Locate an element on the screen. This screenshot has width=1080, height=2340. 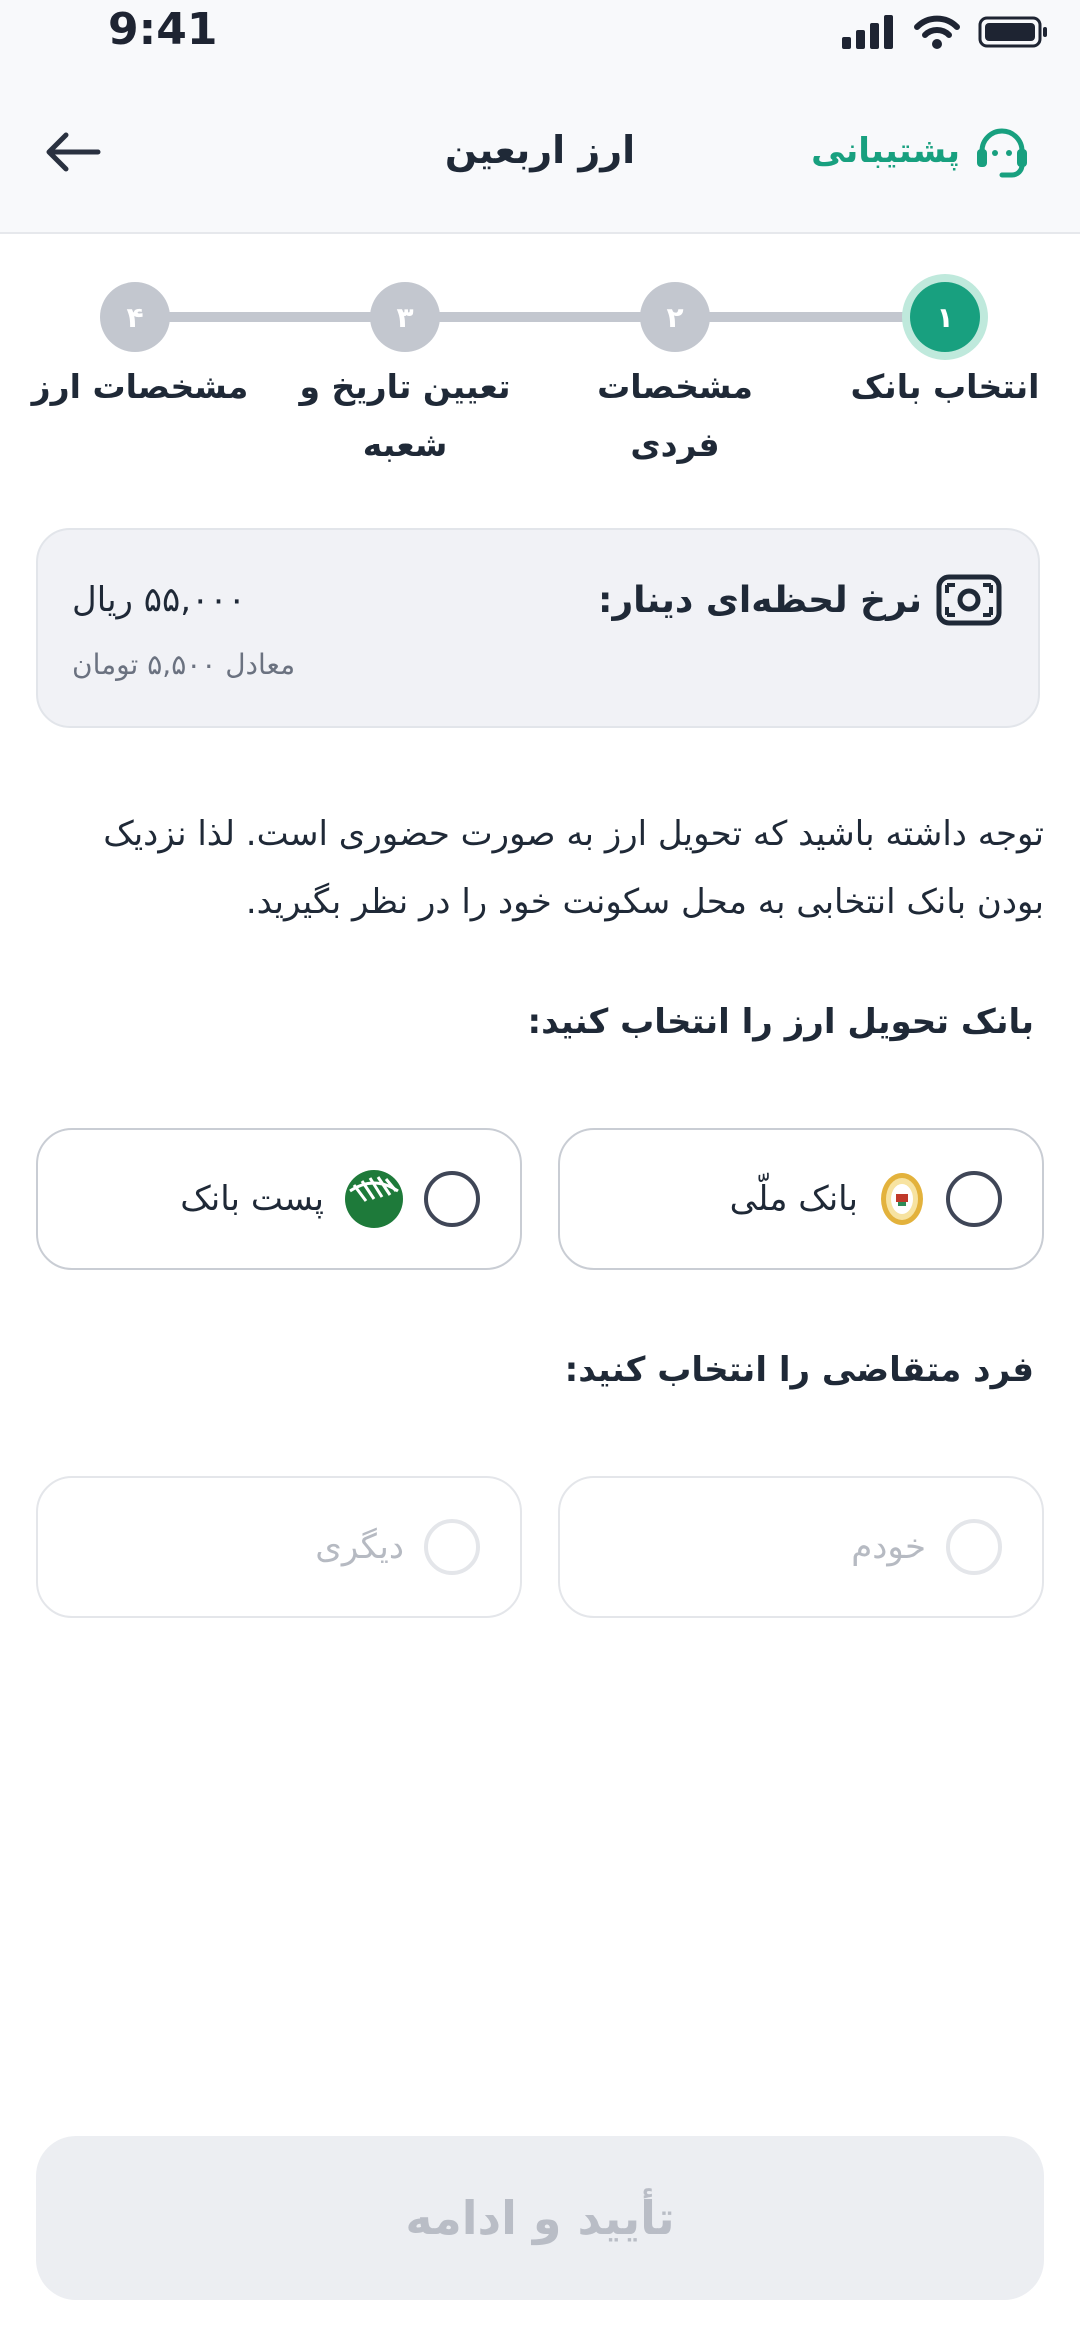
rate-label-group: نرخ لحظه‌ای دینار: is located at coordinates (800, 600).